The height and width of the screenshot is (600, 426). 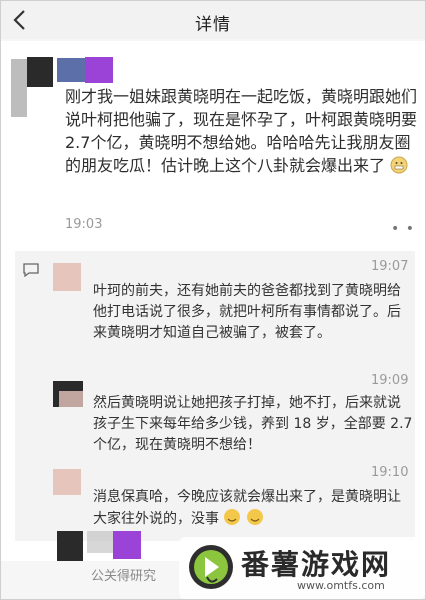 I want to click on footer-avatar, so click(x=70, y=546).